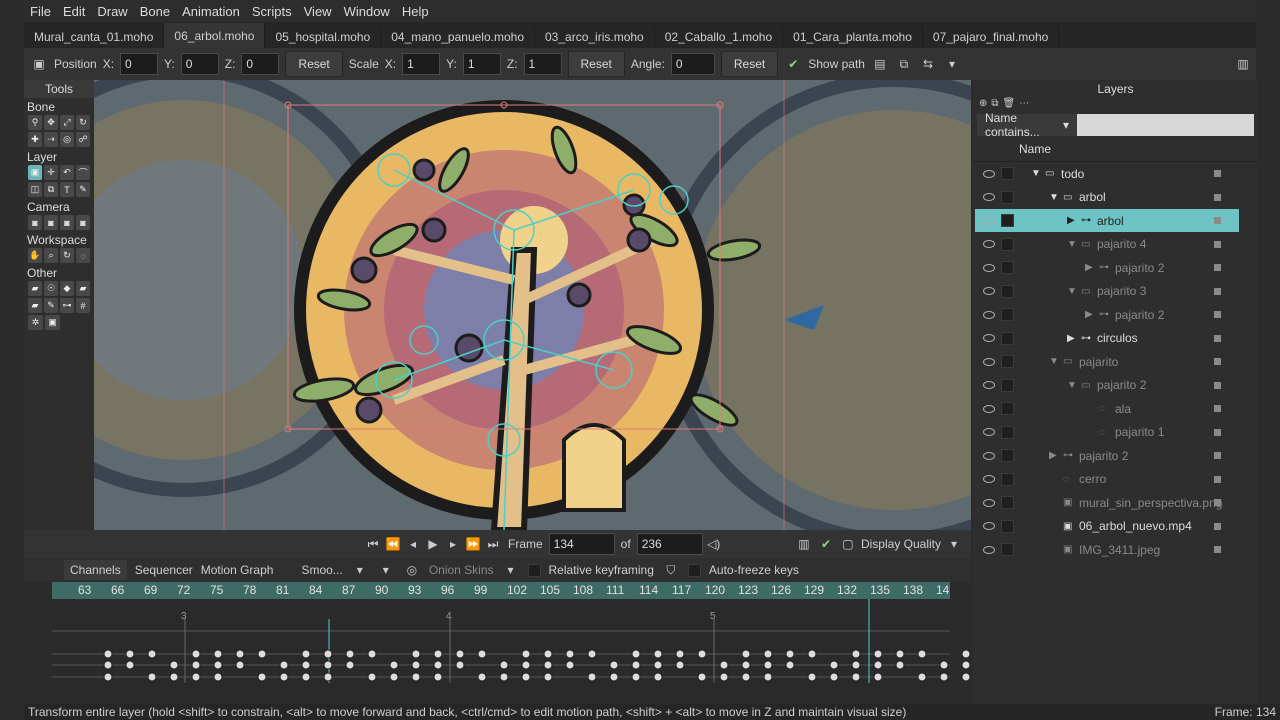 The width and height of the screenshot is (1280, 720). What do you see at coordinates (35, 288) in the screenshot?
I see `folder-icon: ▰` at bounding box center [35, 288].